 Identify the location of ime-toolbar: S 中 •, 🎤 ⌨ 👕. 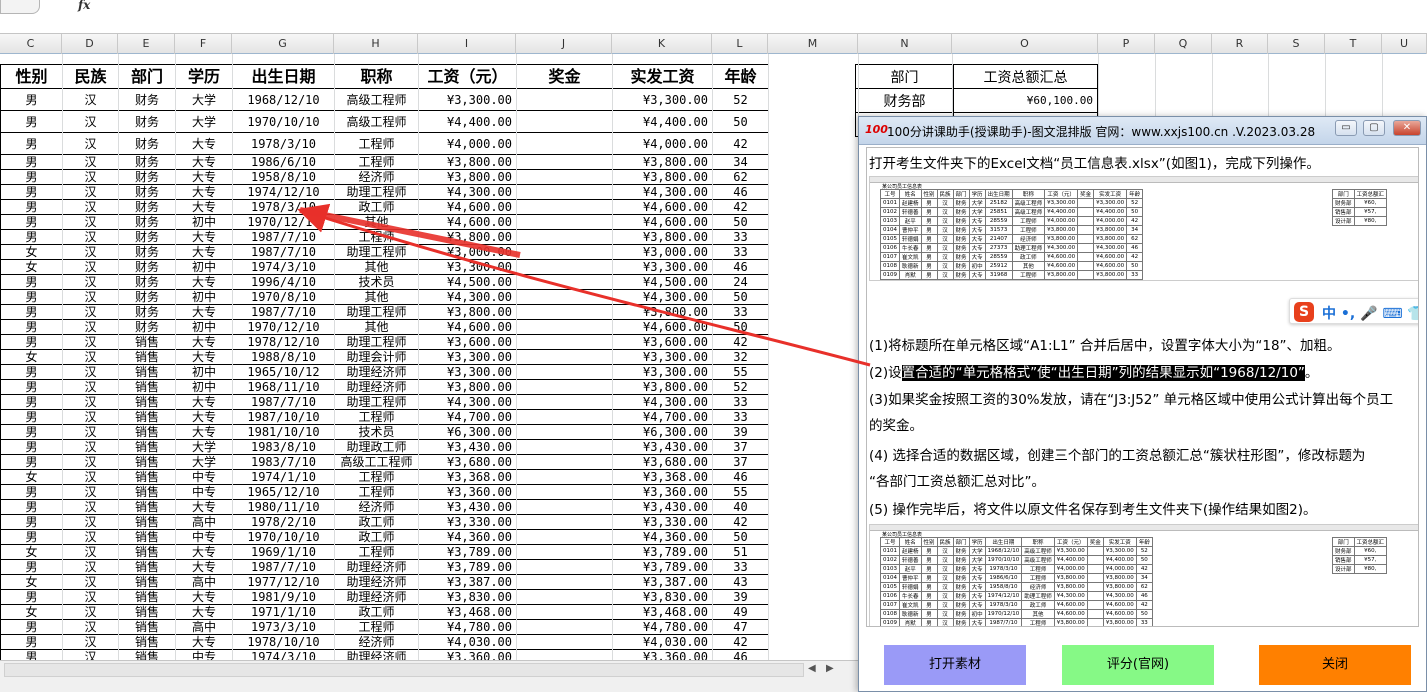
(1353, 311).